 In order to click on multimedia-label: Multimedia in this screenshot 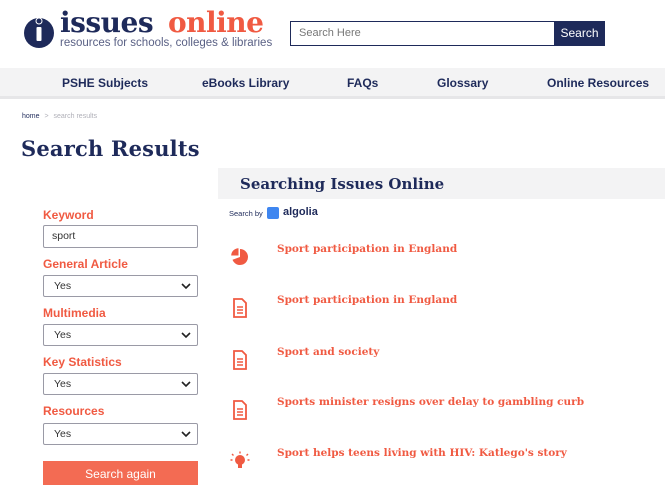, I will do `click(74, 313)`.